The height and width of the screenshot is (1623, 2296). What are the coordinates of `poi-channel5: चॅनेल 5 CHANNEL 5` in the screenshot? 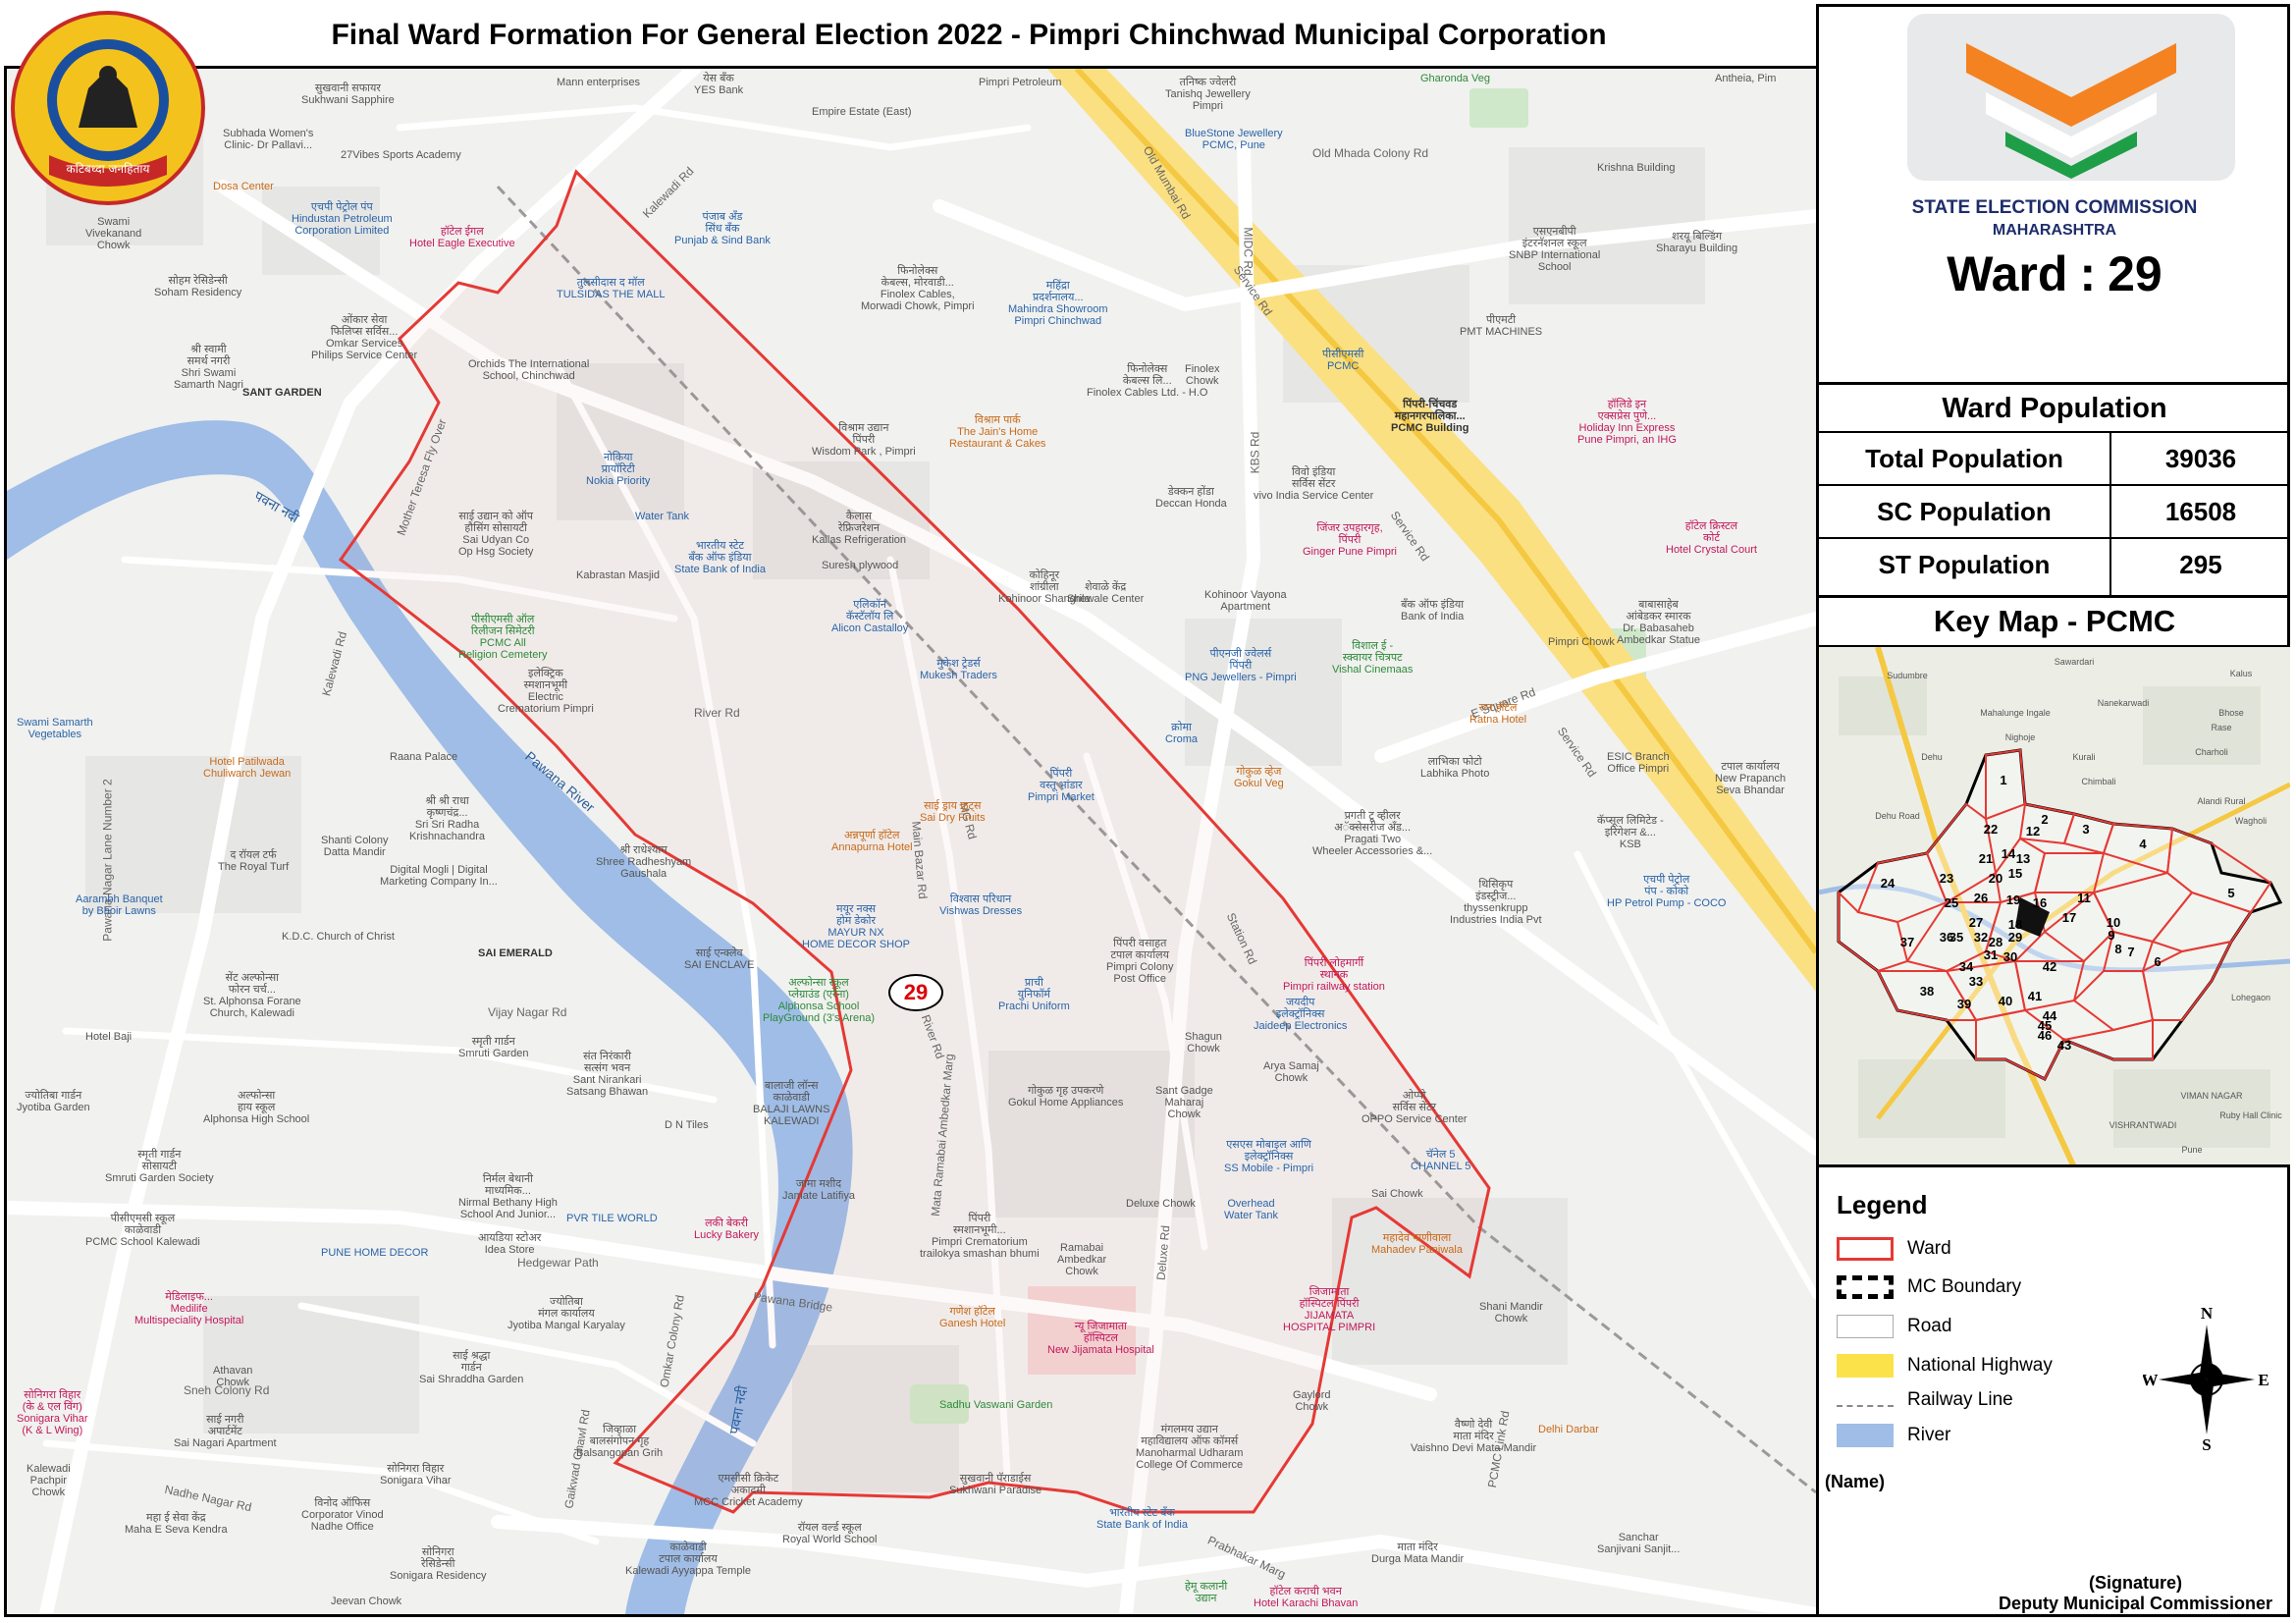 It's located at (1440, 1160).